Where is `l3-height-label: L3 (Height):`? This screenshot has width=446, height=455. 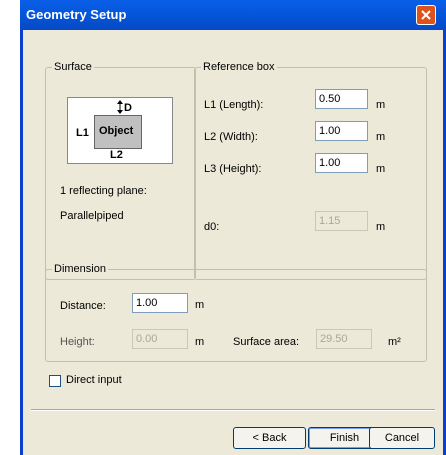
l3-height-label: L3 (Height): is located at coordinates (233, 169).